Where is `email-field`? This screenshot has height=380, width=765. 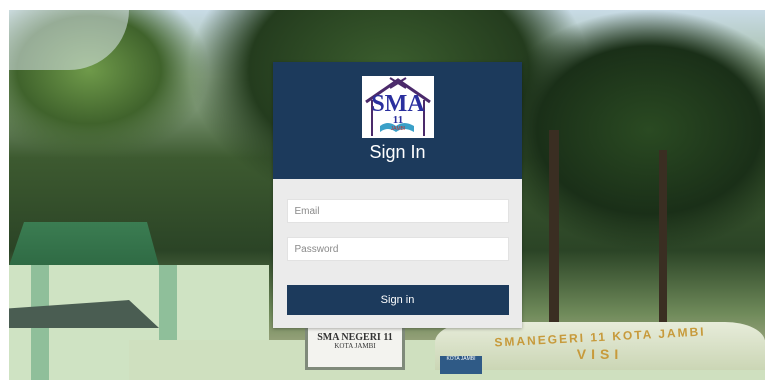
email-field is located at coordinates (397, 211).